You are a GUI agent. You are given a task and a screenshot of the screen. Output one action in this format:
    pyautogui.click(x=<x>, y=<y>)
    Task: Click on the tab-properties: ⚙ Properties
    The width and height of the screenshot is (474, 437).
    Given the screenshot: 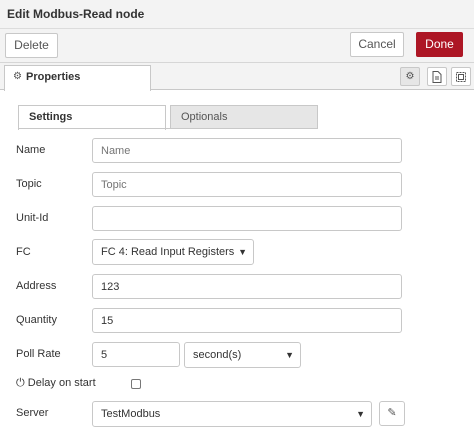 What is the action you would take?
    pyautogui.click(x=77, y=78)
    